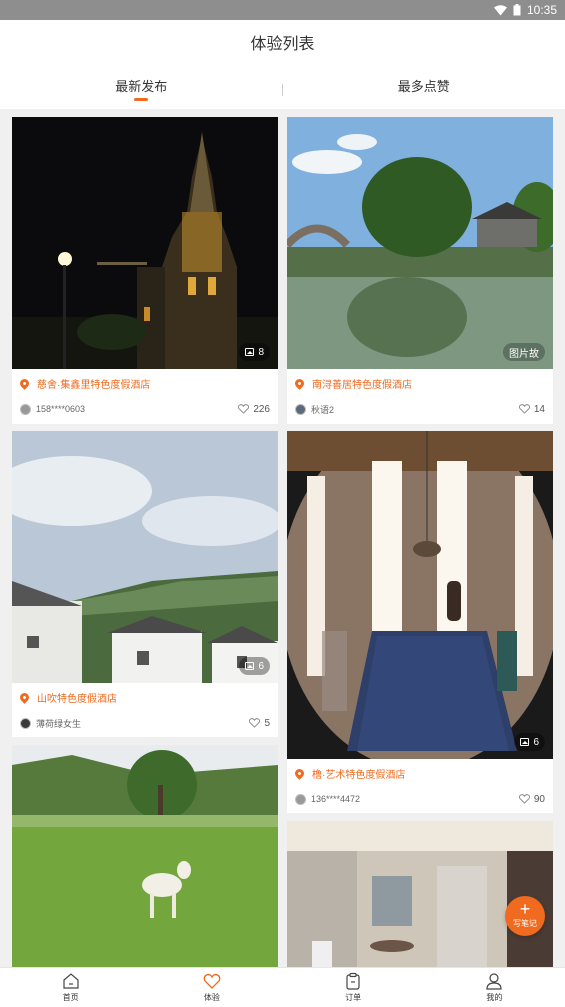 This screenshot has height=1007, width=565. What do you see at coordinates (420, 409) in the screenshot?
I see `post-meta: 秋语2 14` at bounding box center [420, 409].